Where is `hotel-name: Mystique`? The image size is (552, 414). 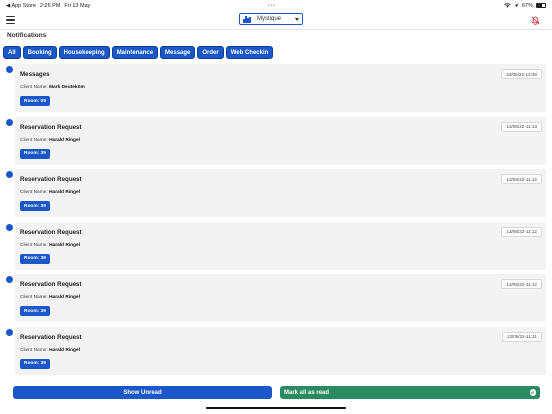 hotel-name: Mystique is located at coordinates (269, 19).